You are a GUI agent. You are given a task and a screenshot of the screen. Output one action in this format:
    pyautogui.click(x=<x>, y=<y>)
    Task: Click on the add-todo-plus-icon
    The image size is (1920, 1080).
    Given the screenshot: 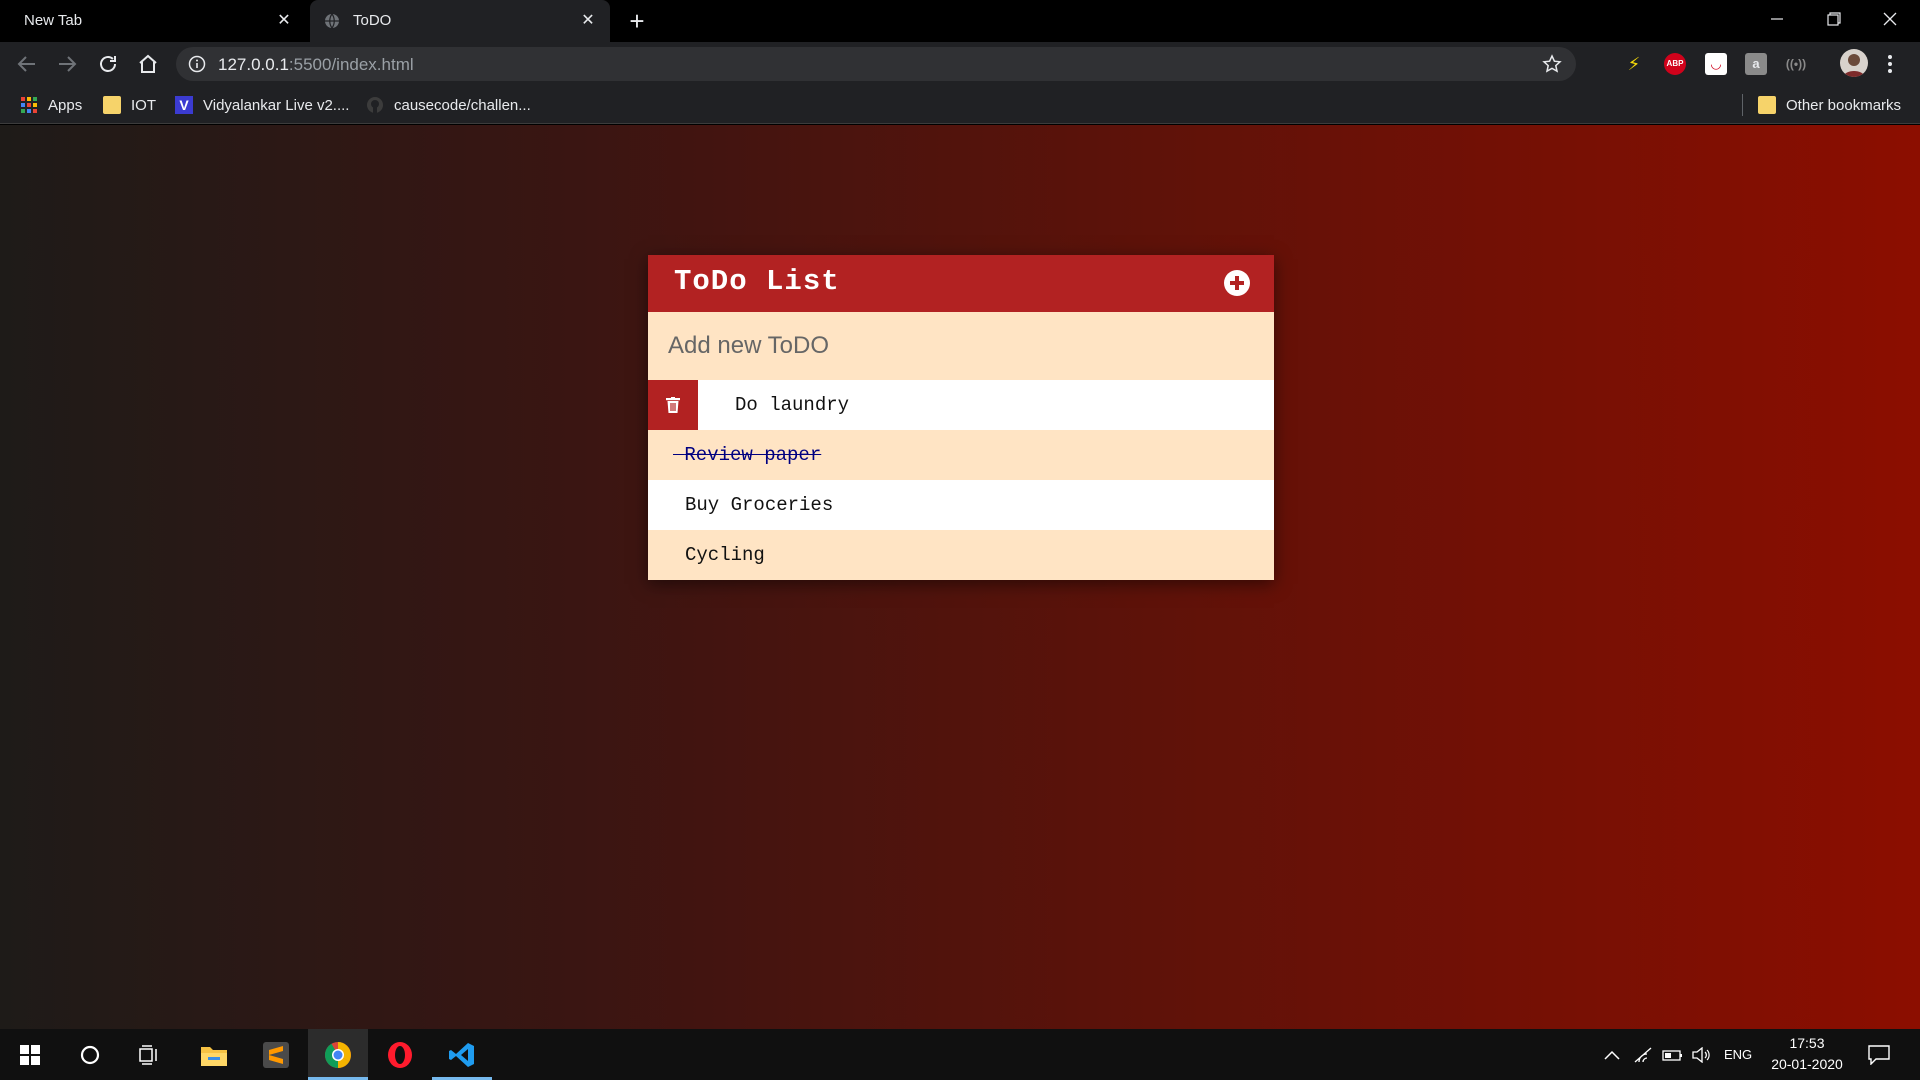 What is the action you would take?
    pyautogui.click(x=1237, y=283)
    